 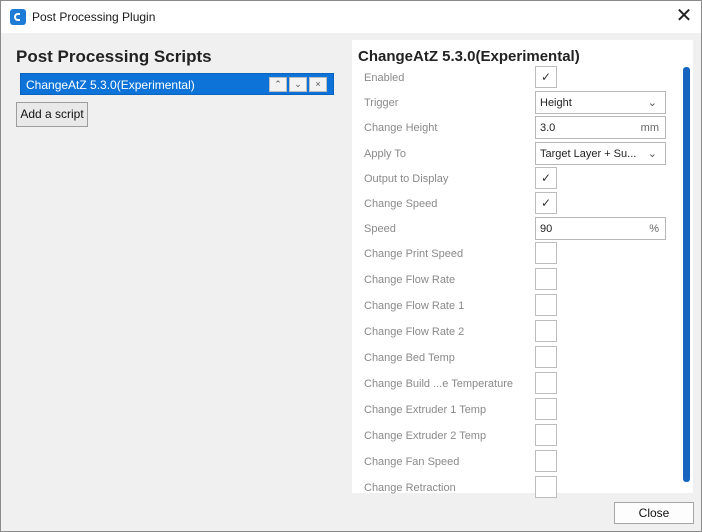 I want to click on setting-label: Change Build ...e Temperature, so click(x=438, y=384).